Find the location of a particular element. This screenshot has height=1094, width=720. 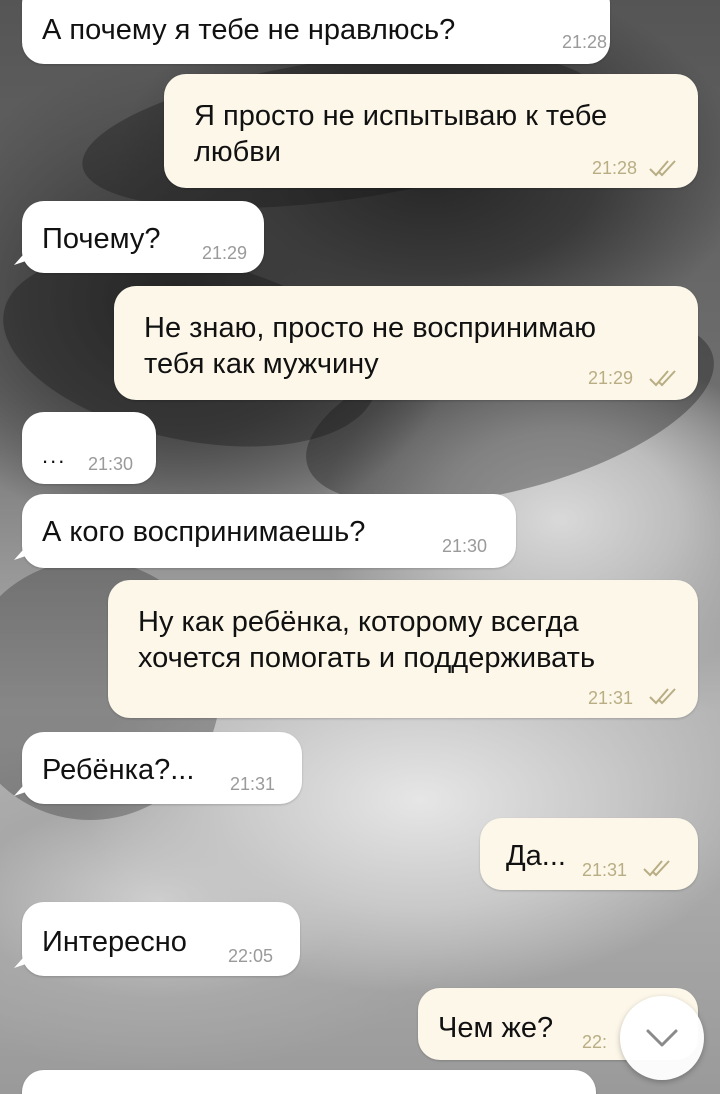

message-incoming: Почему? 21:29 is located at coordinates (139, 237).